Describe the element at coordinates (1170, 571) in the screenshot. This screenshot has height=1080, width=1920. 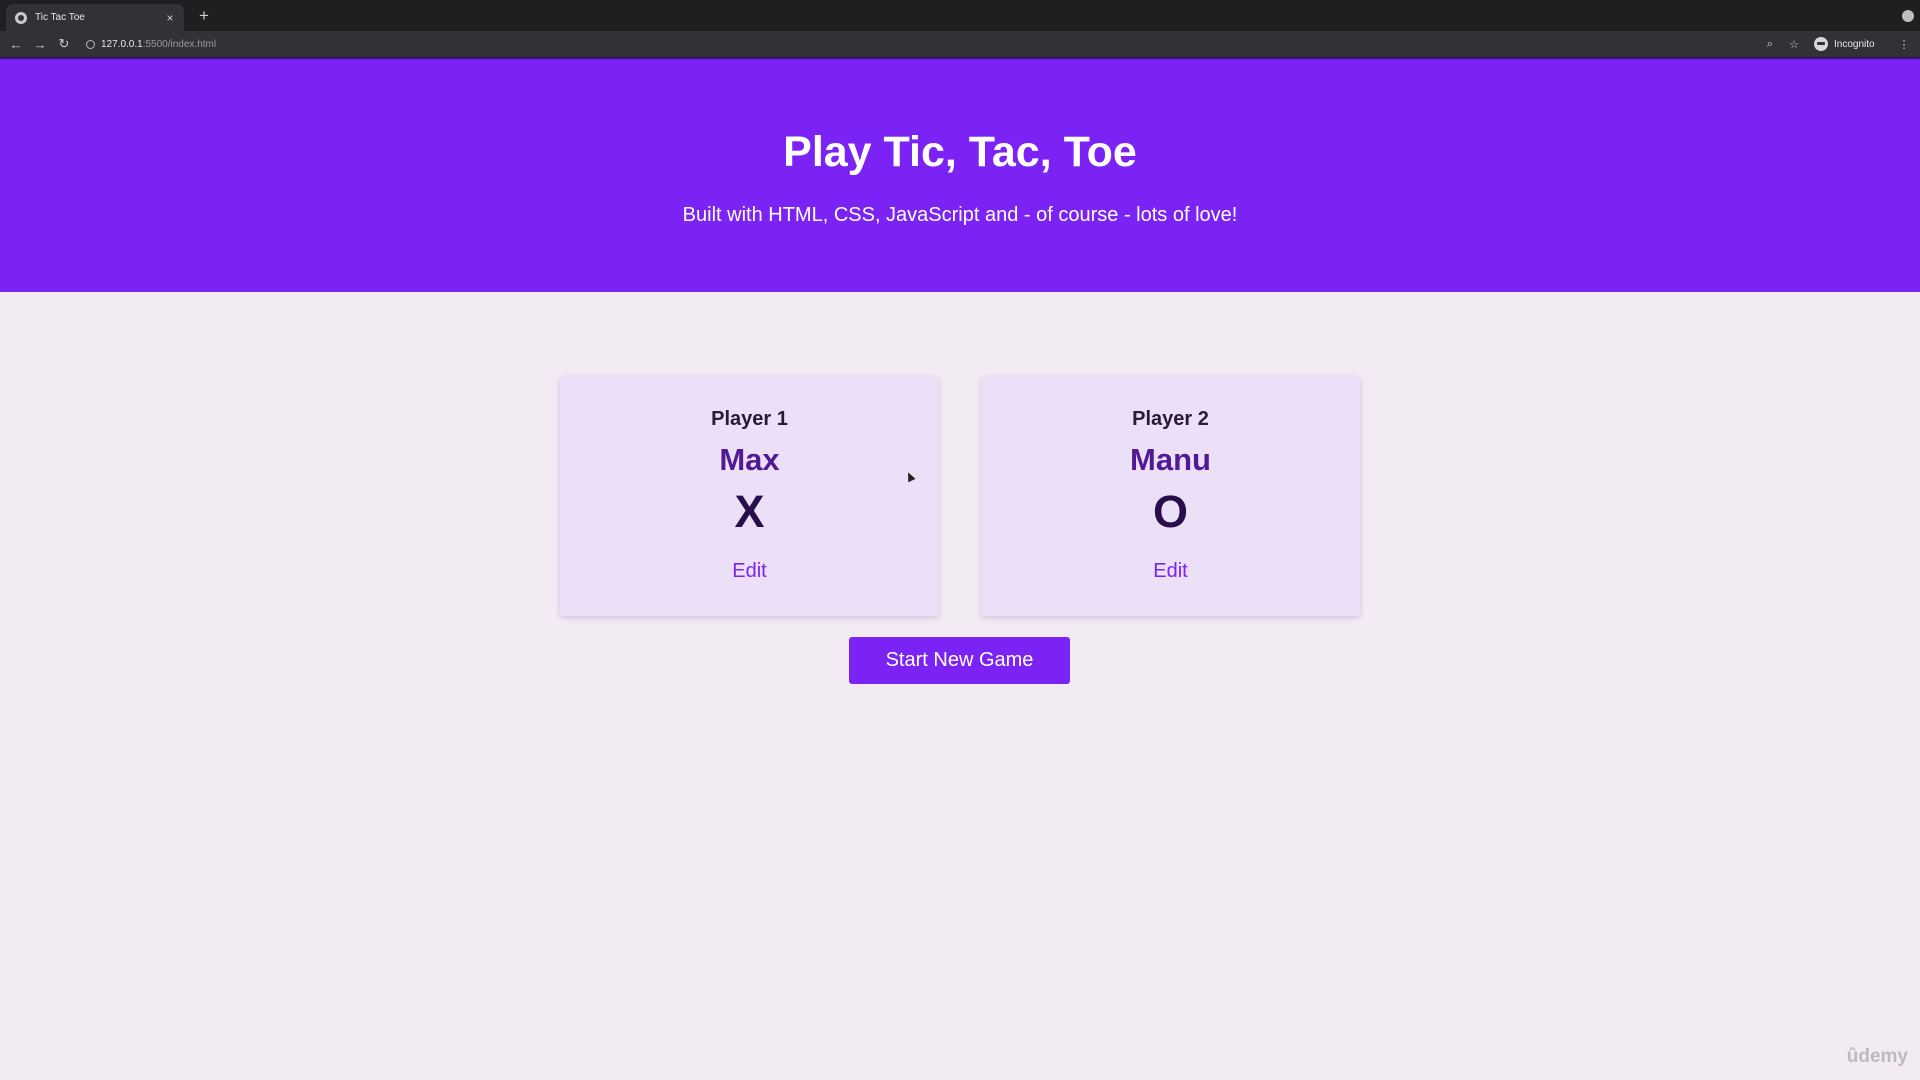
I see `edit-player-2-button: Edit` at that location.